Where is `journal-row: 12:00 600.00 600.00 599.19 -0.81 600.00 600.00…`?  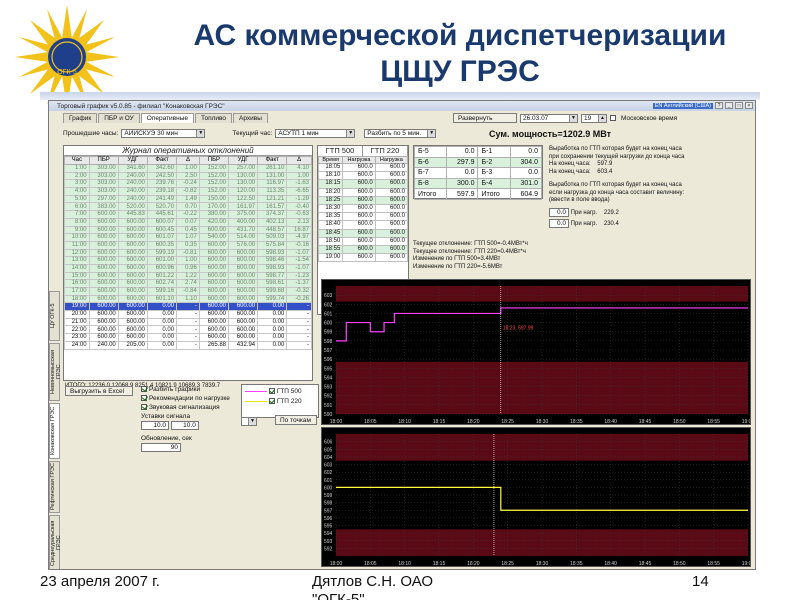
journal-row: 12:00 600.00 600.00 599.19 -0.81 600.00 600.00… is located at coordinates (188, 253).